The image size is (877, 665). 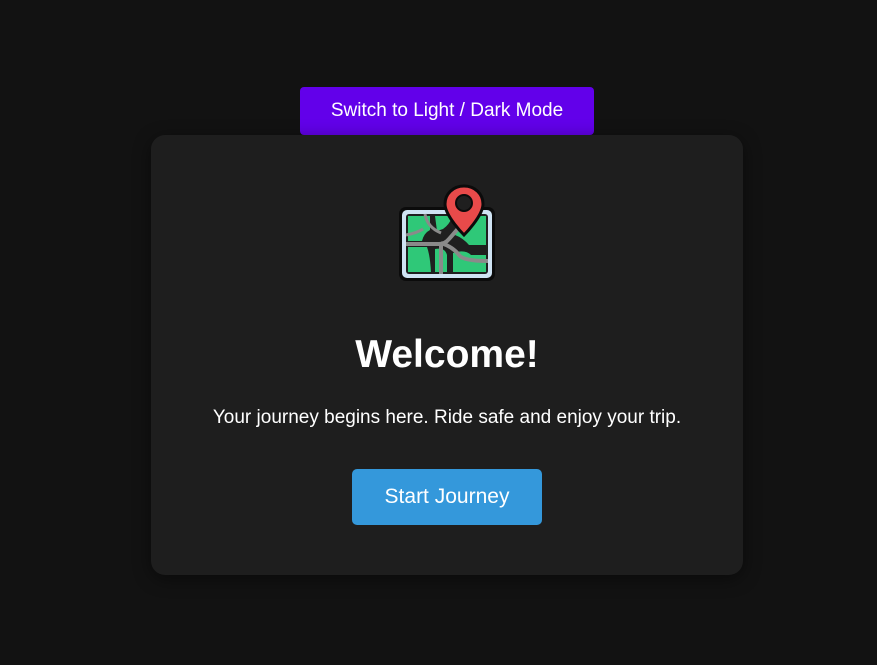 What do you see at coordinates (447, 235) in the screenshot?
I see `map-pin-icon` at bounding box center [447, 235].